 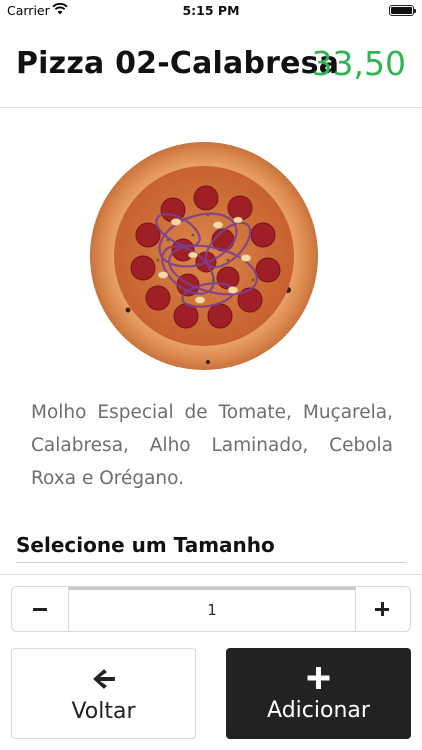 What do you see at coordinates (211, 562) in the screenshot?
I see `section-title-underline` at bounding box center [211, 562].